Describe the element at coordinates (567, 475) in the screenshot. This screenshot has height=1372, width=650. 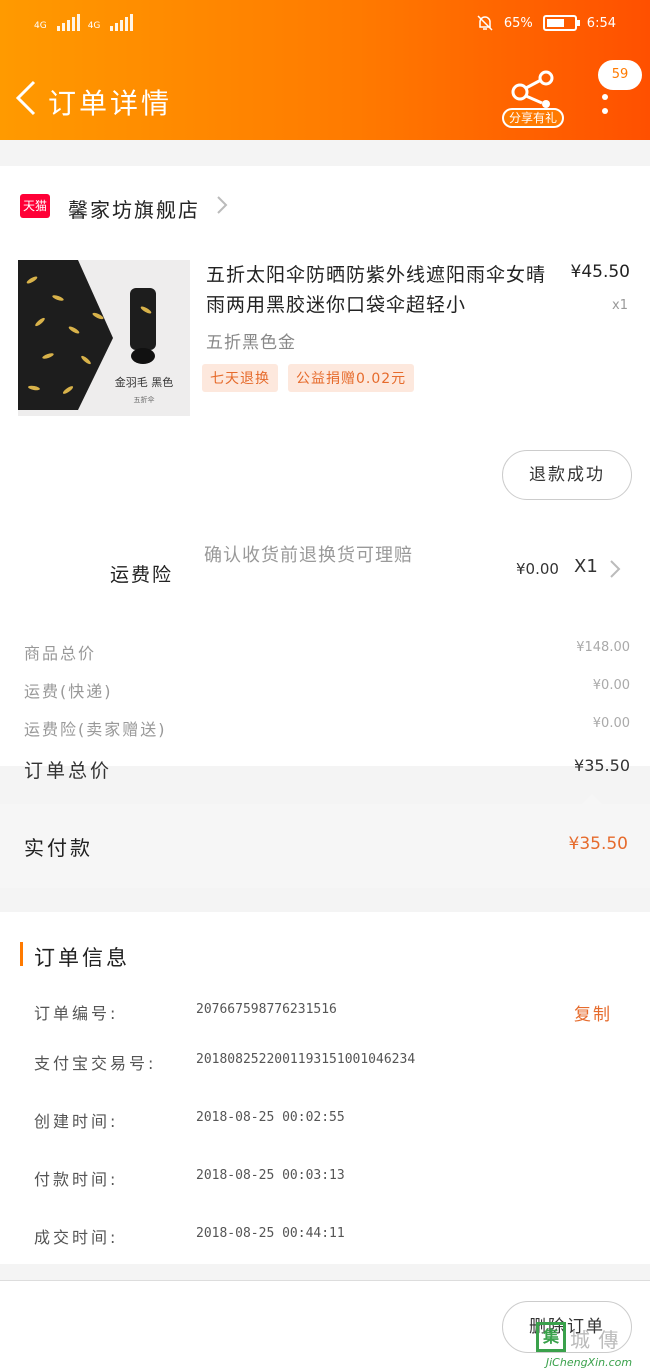
I see `refund-status-button: 退款成功` at that location.